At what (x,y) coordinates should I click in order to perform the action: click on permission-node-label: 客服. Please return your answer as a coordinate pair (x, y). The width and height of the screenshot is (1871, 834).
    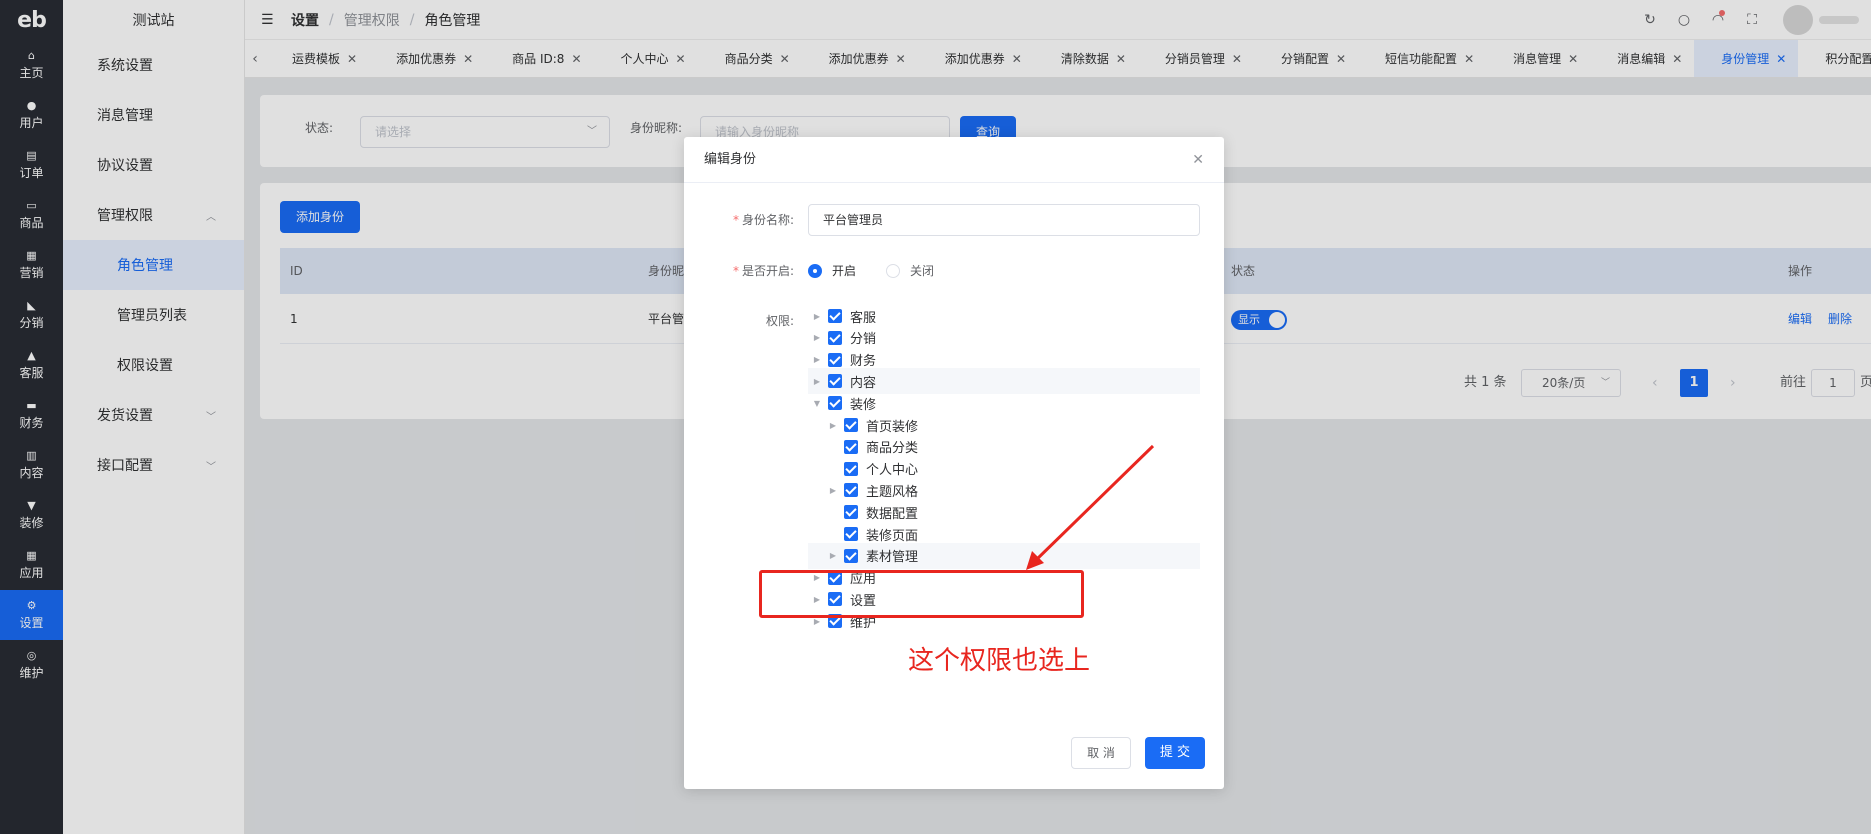
    Looking at the image, I should click on (863, 318).